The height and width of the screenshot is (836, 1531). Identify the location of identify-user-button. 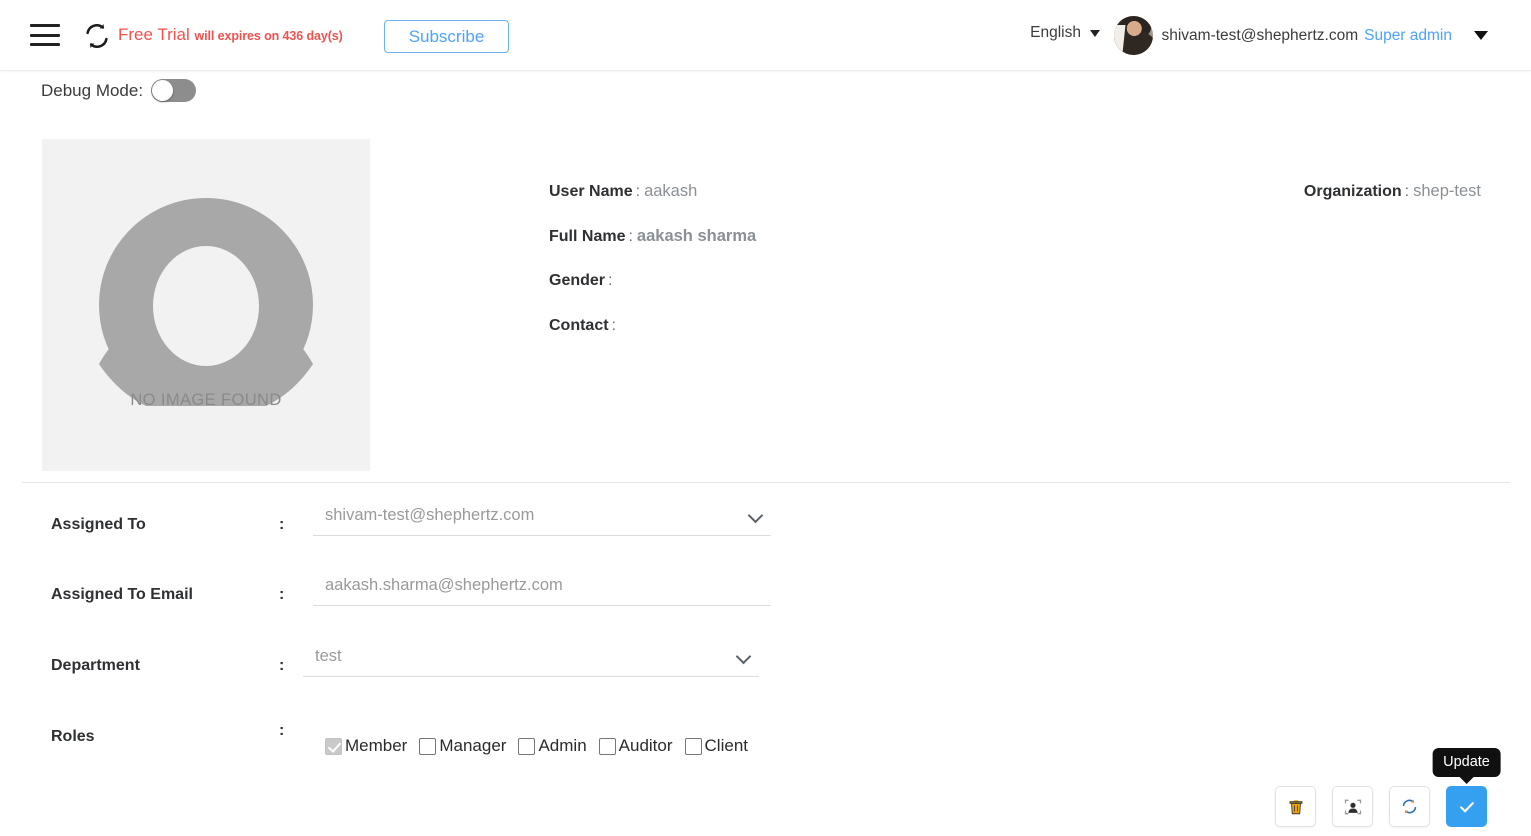
(1352, 806).